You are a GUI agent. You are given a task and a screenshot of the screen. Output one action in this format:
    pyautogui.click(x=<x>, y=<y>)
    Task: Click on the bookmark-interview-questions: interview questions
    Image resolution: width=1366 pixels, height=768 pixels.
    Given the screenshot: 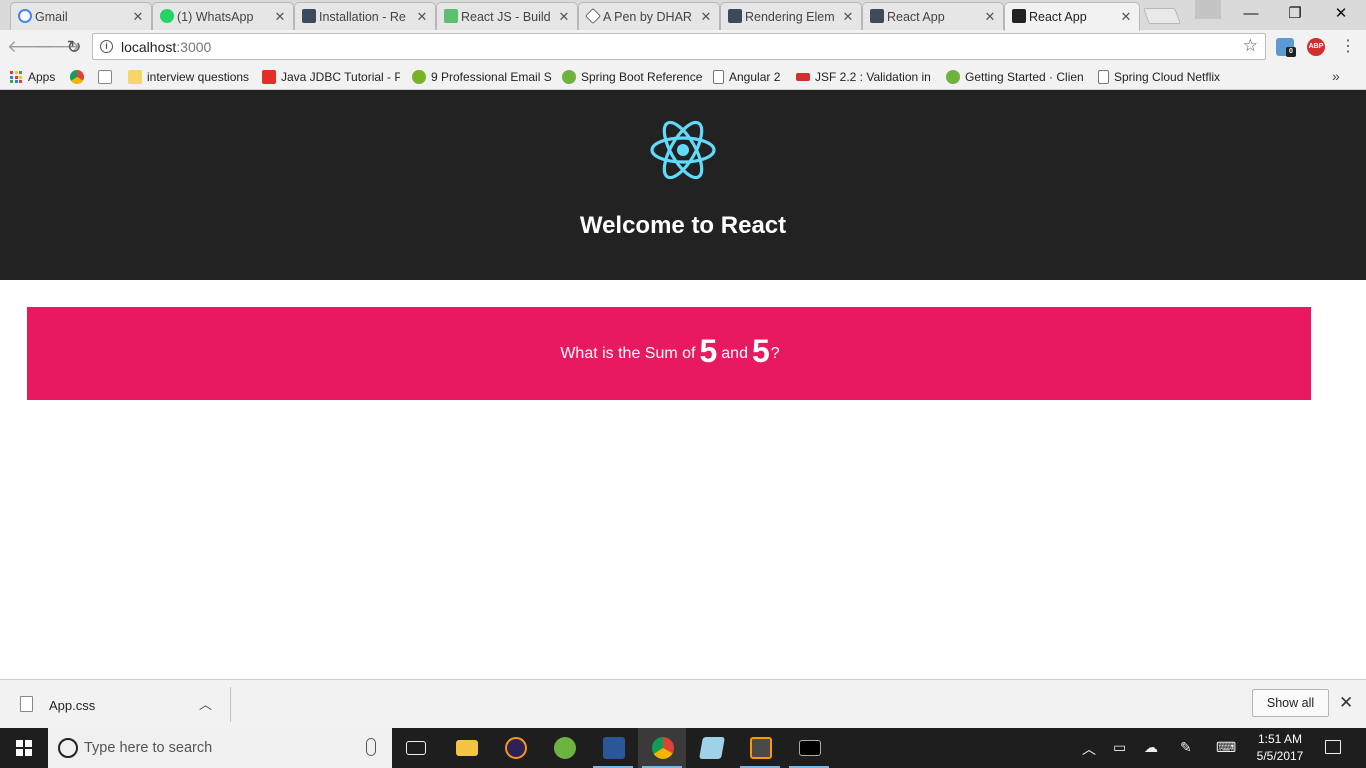 What is the action you would take?
    pyautogui.click(x=191, y=77)
    